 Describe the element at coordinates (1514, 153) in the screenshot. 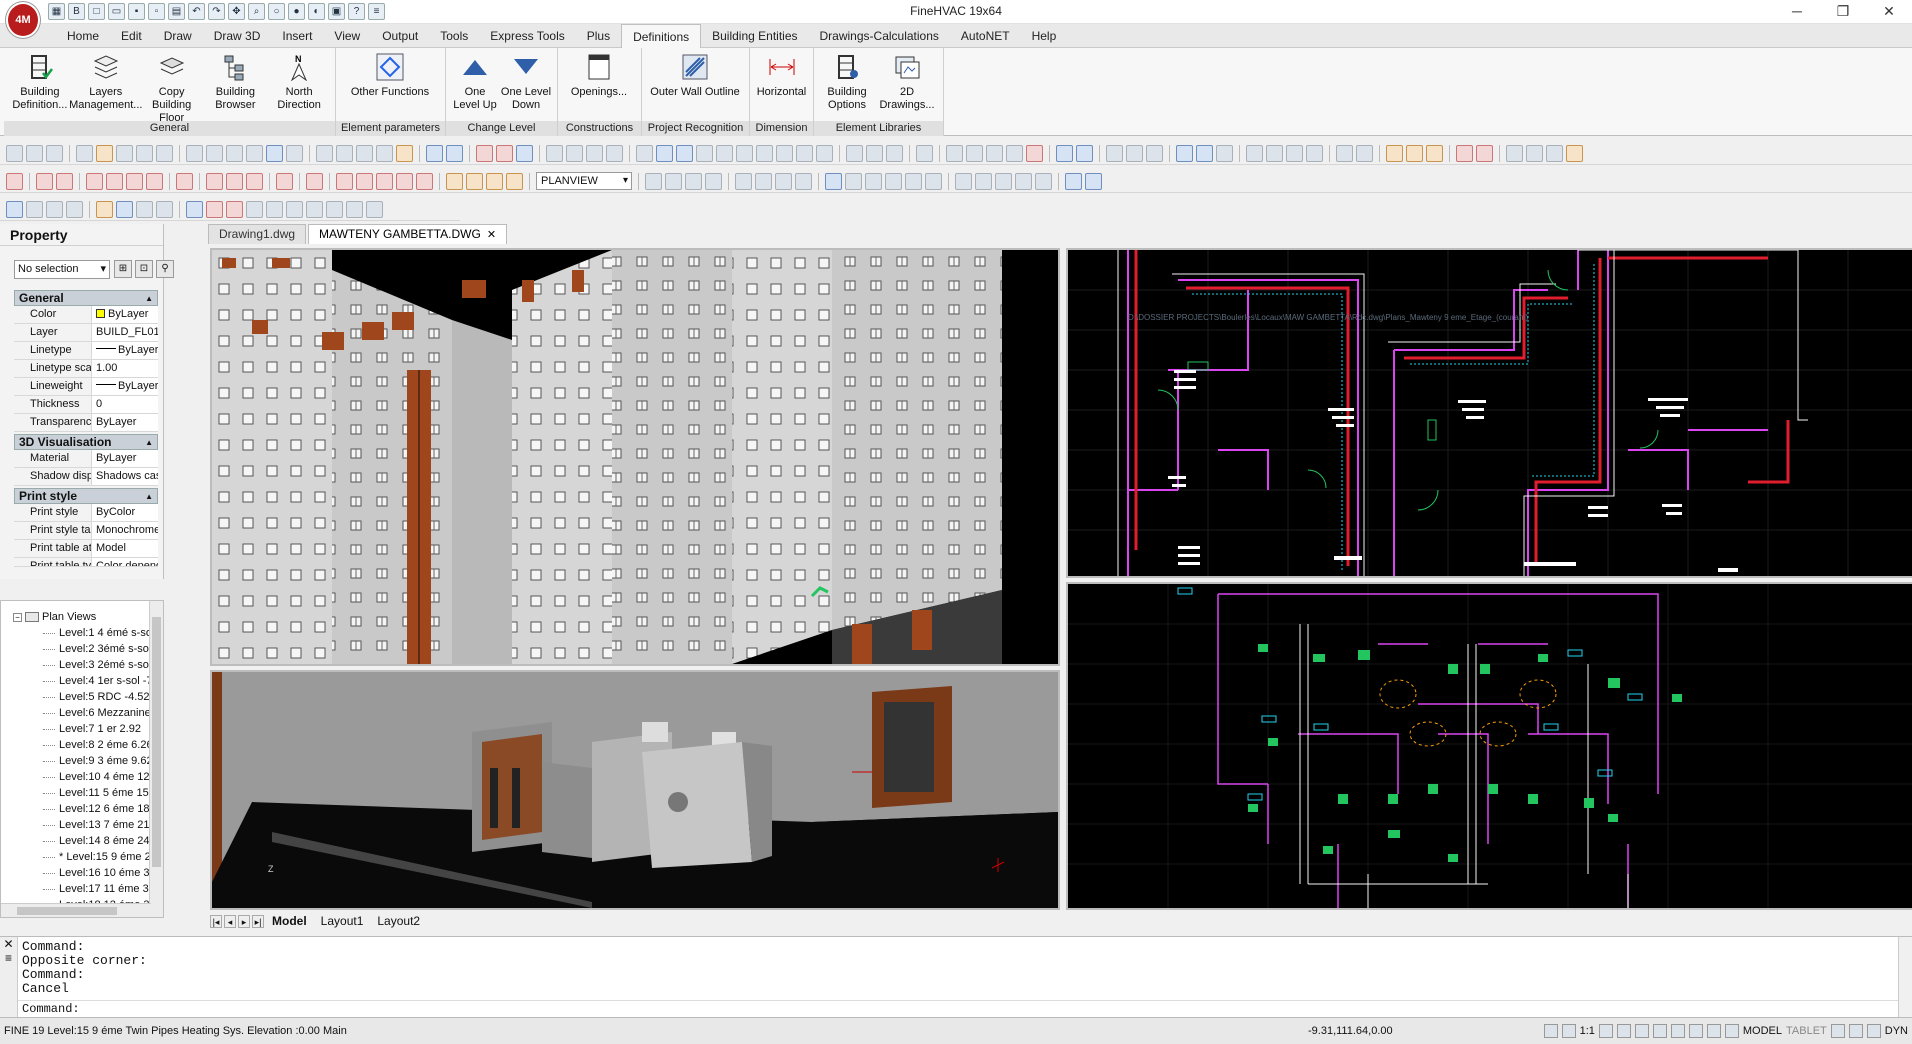

I see `window-tile-icon` at that location.